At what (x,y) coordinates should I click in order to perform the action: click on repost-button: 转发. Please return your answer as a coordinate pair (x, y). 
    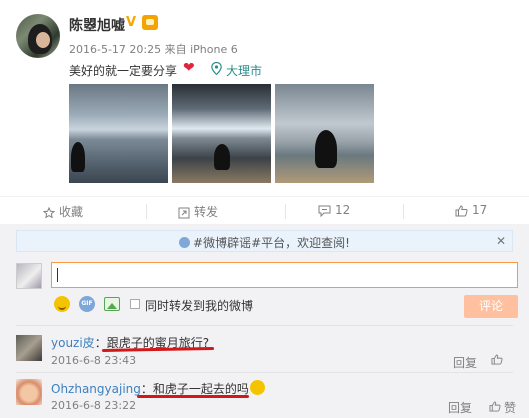
    Looking at the image, I should click on (198, 211).